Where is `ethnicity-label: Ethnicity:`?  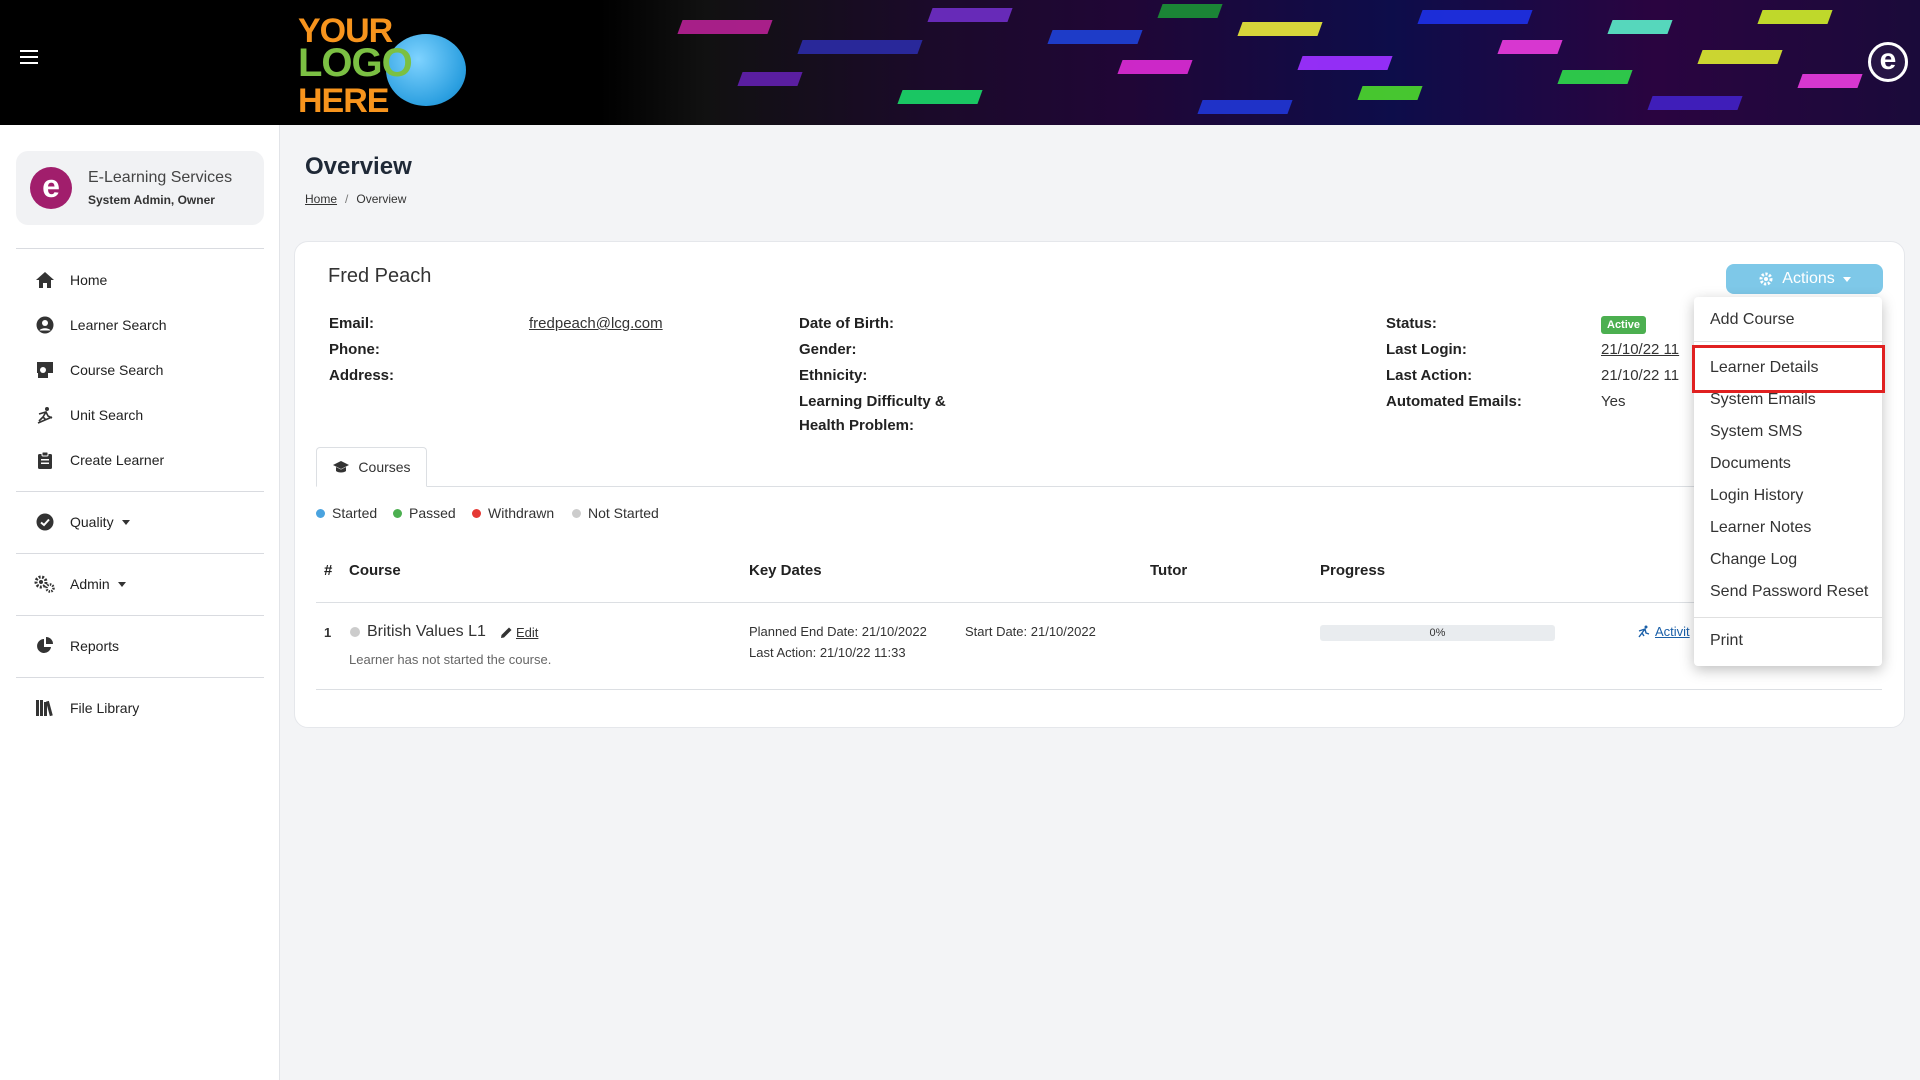 ethnicity-label: Ethnicity: is located at coordinates (833, 375).